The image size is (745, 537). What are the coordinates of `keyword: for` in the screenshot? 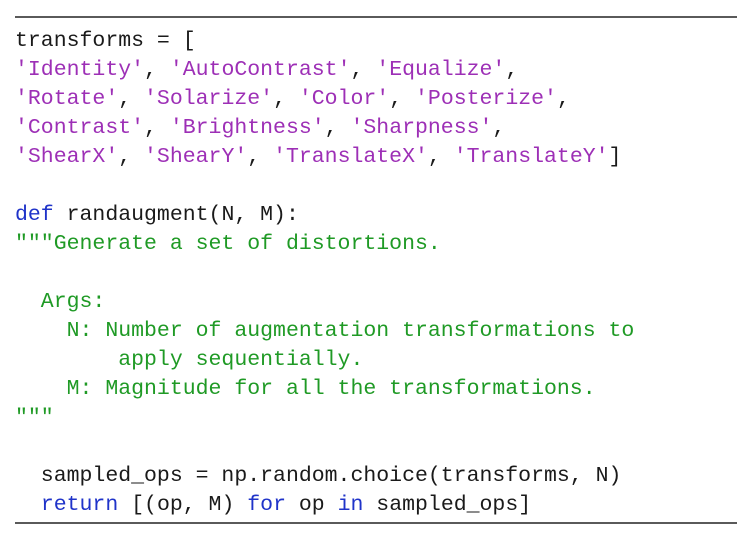 It's located at (266, 505).